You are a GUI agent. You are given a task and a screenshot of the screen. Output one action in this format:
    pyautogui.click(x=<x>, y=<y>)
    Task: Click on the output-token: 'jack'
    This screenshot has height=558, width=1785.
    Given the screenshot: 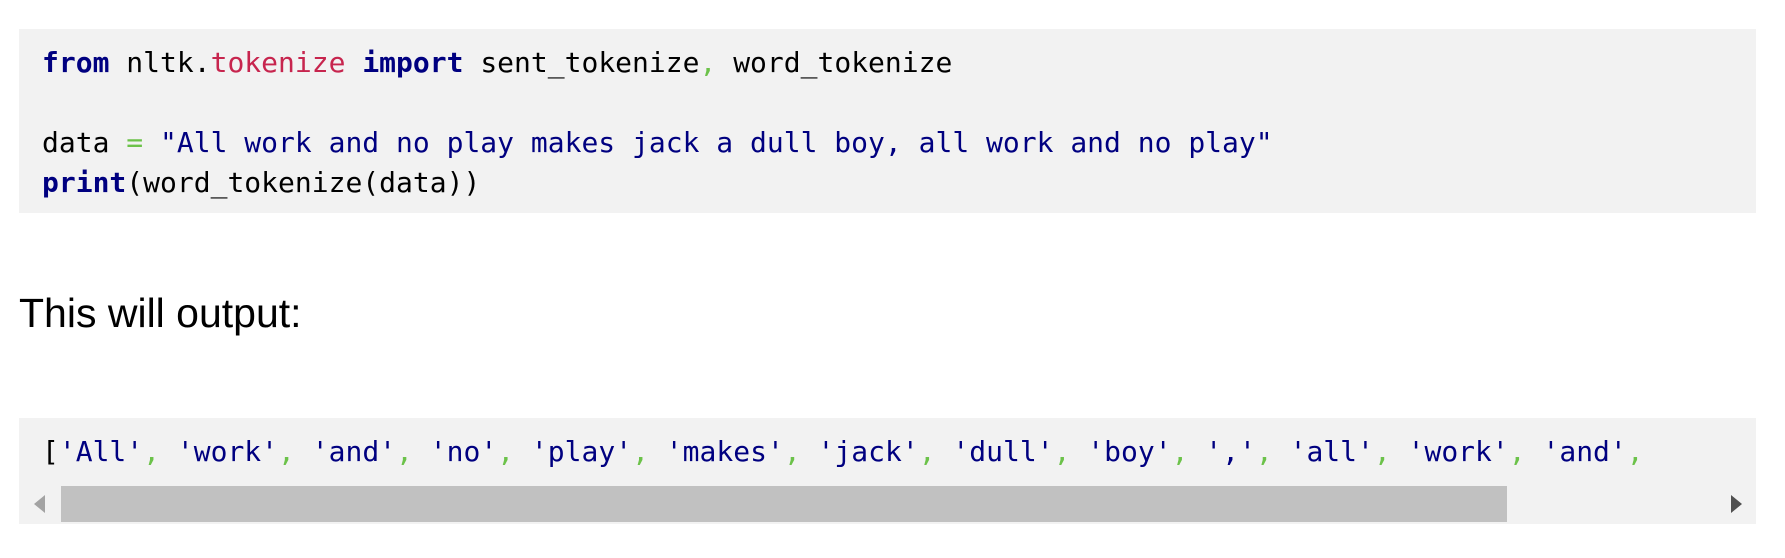 What is the action you would take?
    pyautogui.click(x=868, y=451)
    